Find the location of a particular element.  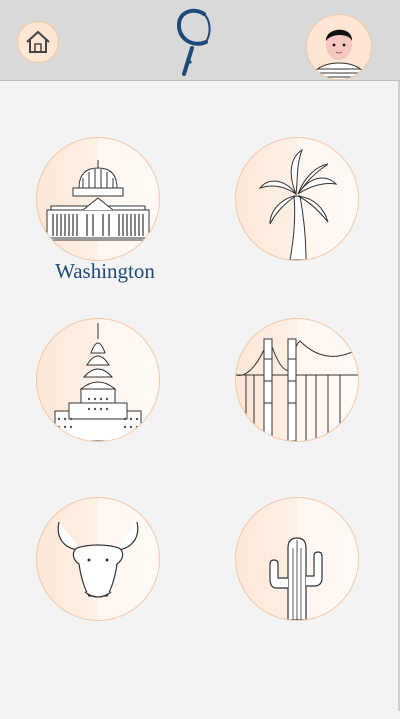

home-icon is located at coordinates (38, 41).